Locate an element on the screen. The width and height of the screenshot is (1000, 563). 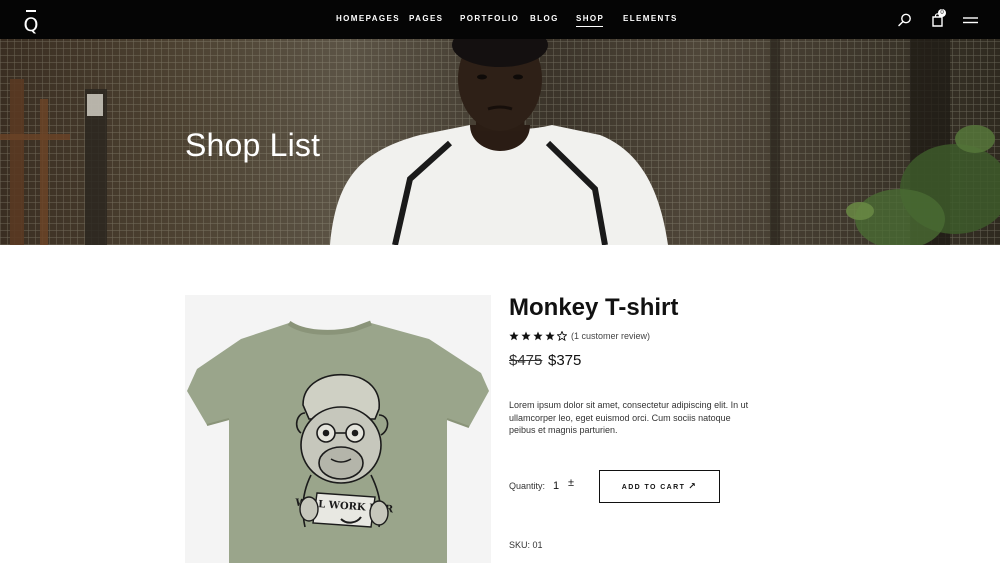
nav-item-pages: PAGES is located at coordinates (426, 21).